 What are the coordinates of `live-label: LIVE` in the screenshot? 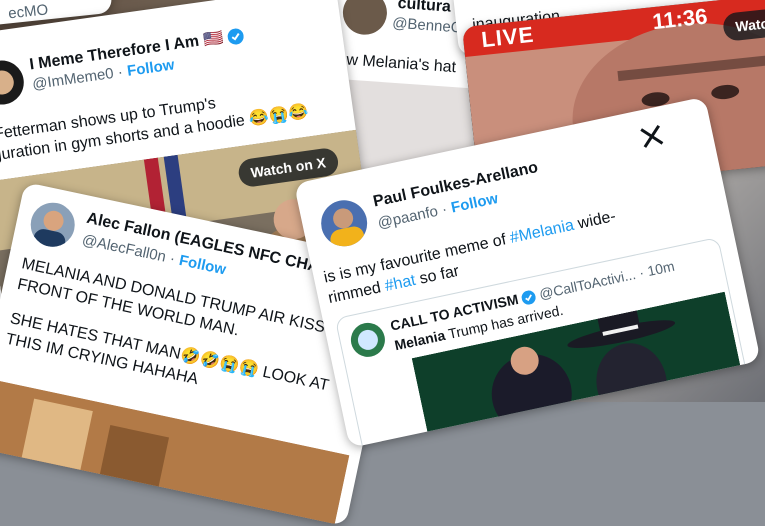 It's located at (508, 37).